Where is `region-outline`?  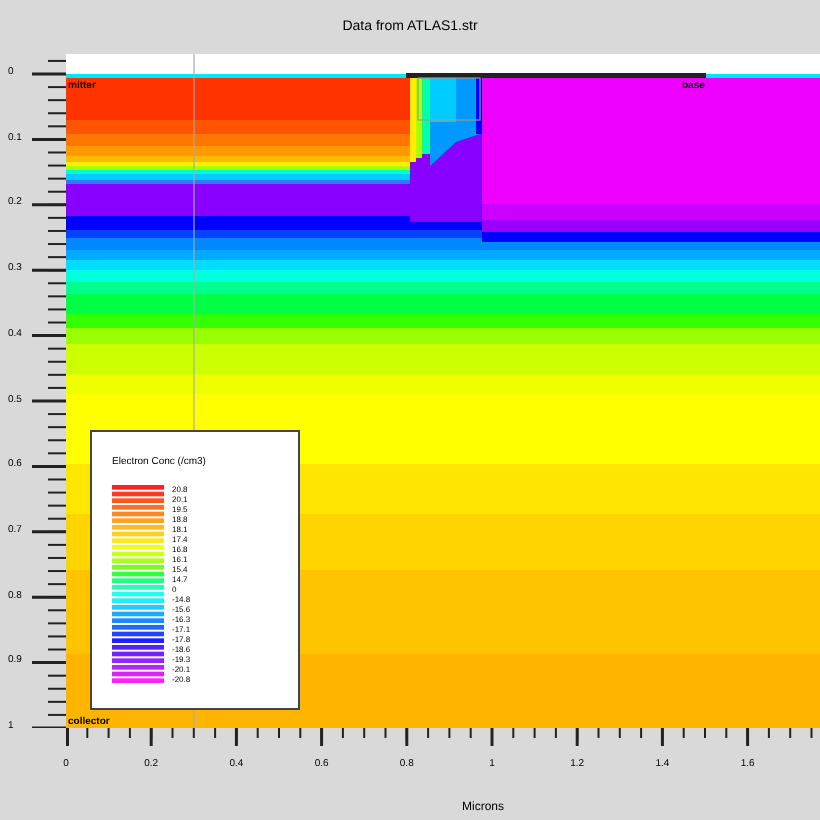 region-outline is located at coordinates (449, 99).